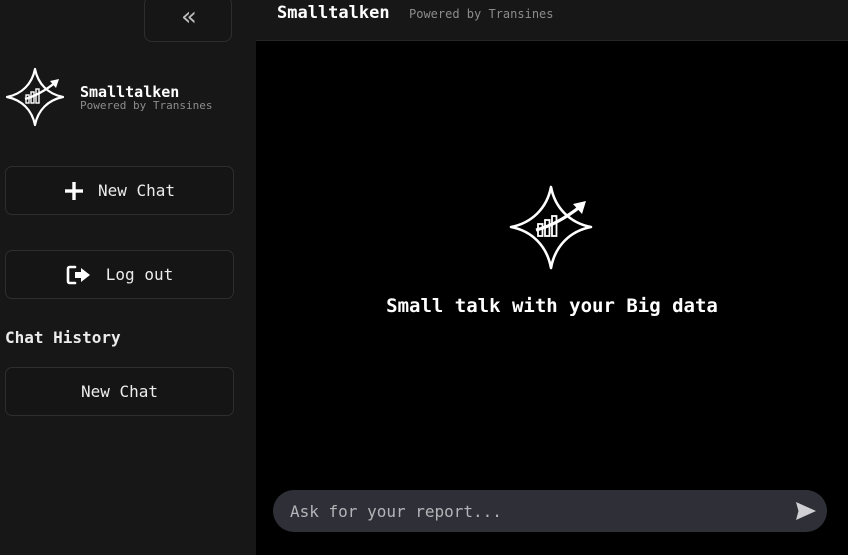 The width and height of the screenshot is (848, 555). I want to click on send-icon, so click(806, 511).